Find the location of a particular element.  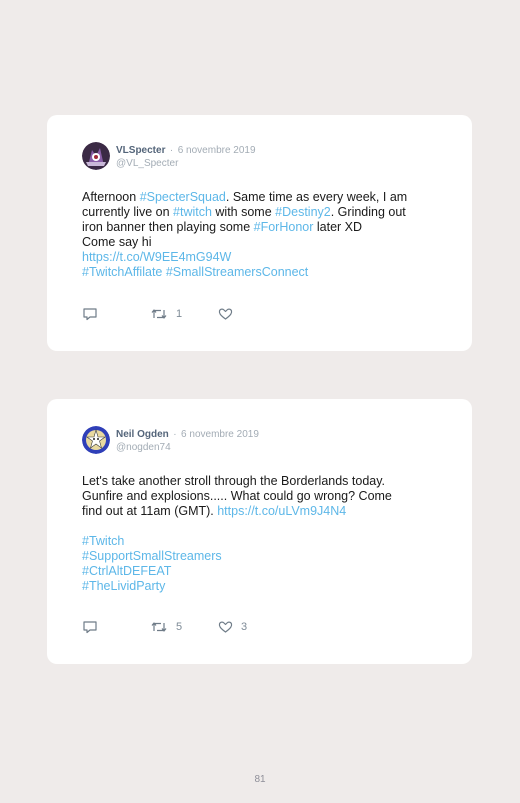

author-name: VLSpecter is located at coordinates (140, 150).